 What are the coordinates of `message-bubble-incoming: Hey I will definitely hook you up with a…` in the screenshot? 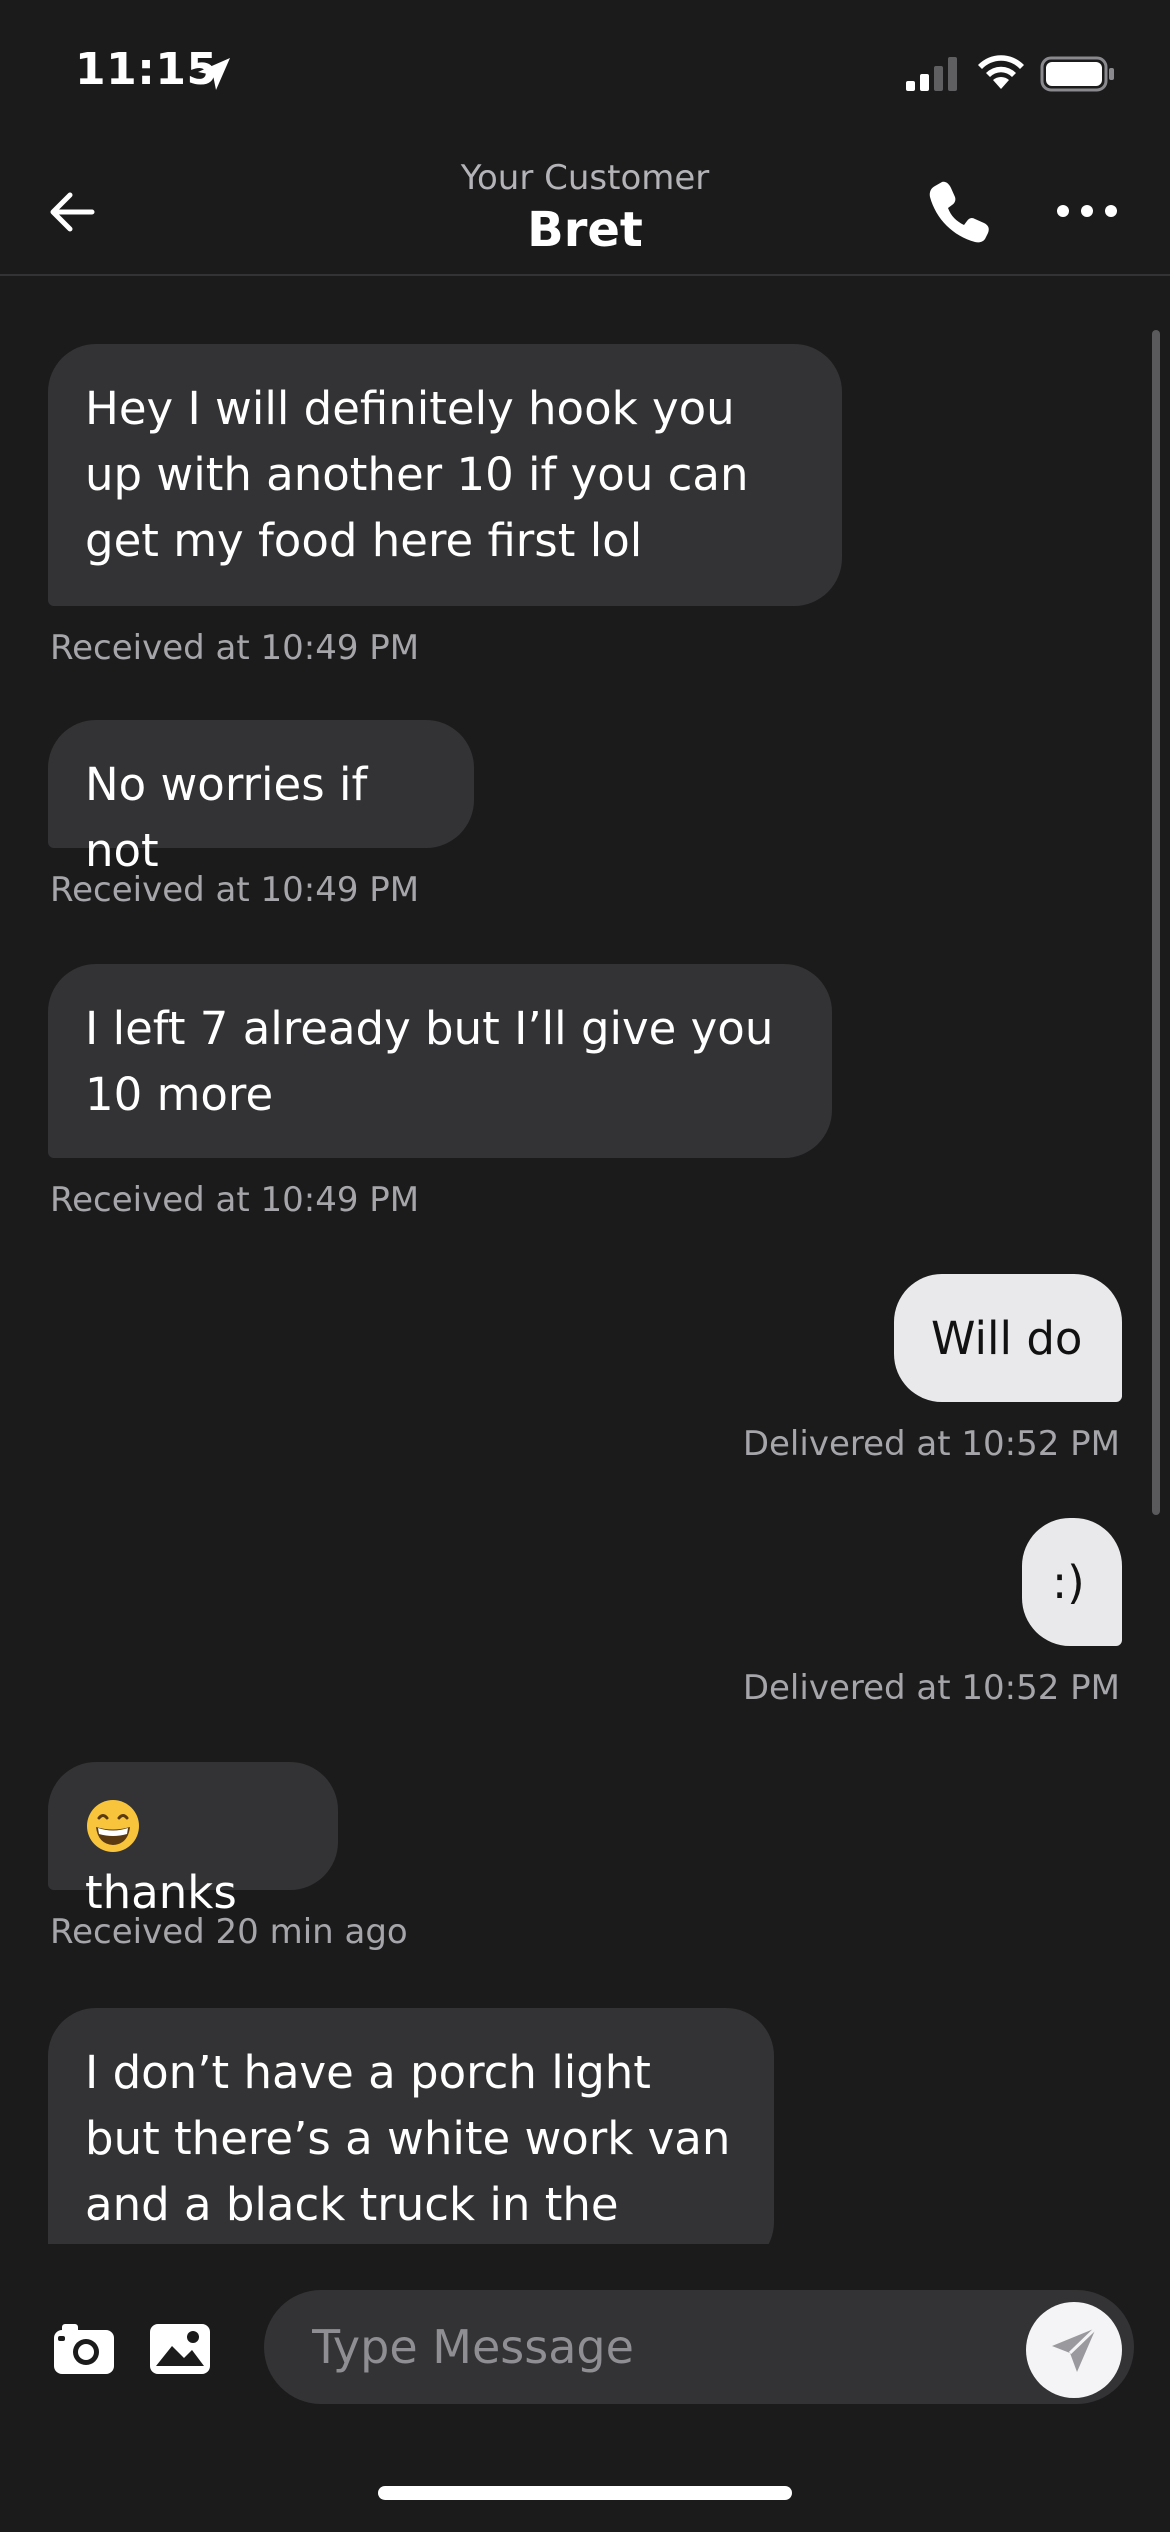 It's located at (445, 475).